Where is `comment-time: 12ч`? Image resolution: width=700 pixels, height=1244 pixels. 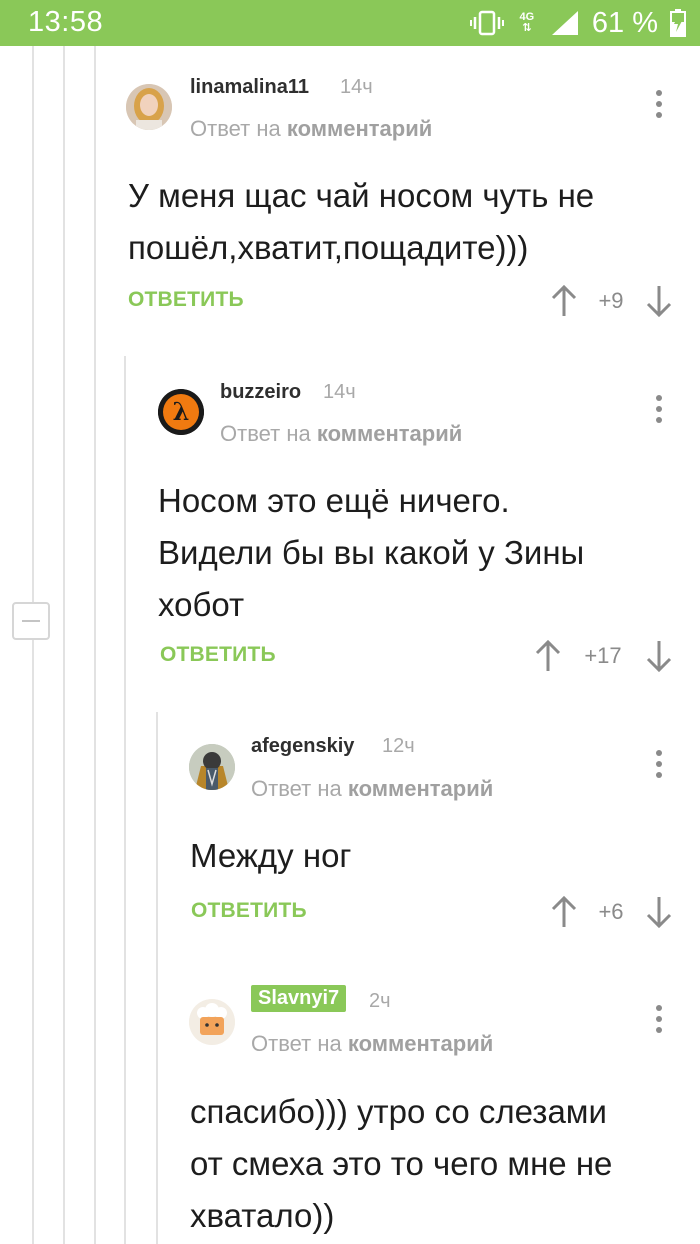 comment-time: 12ч is located at coordinates (398, 746).